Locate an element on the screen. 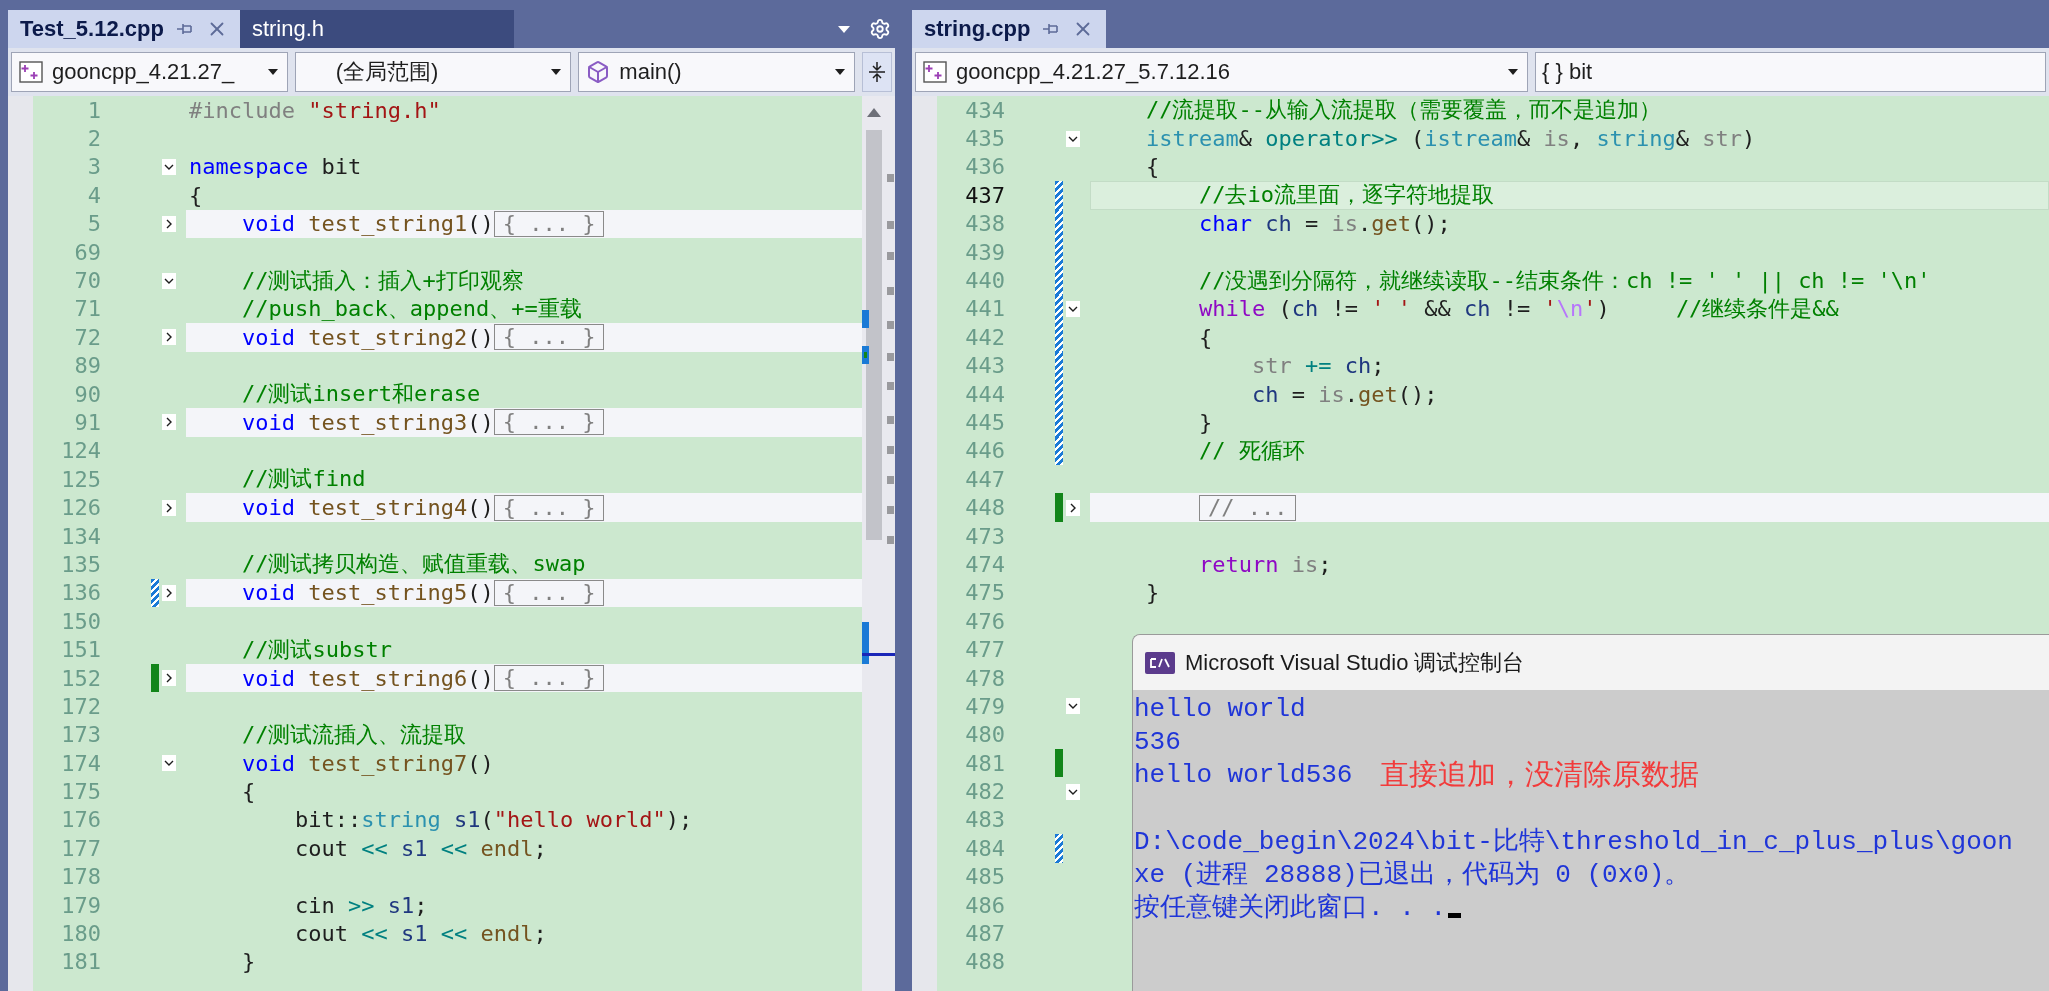 This screenshot has height=991, width=2049. line-number: 152 is located at coordinates (80, 678).